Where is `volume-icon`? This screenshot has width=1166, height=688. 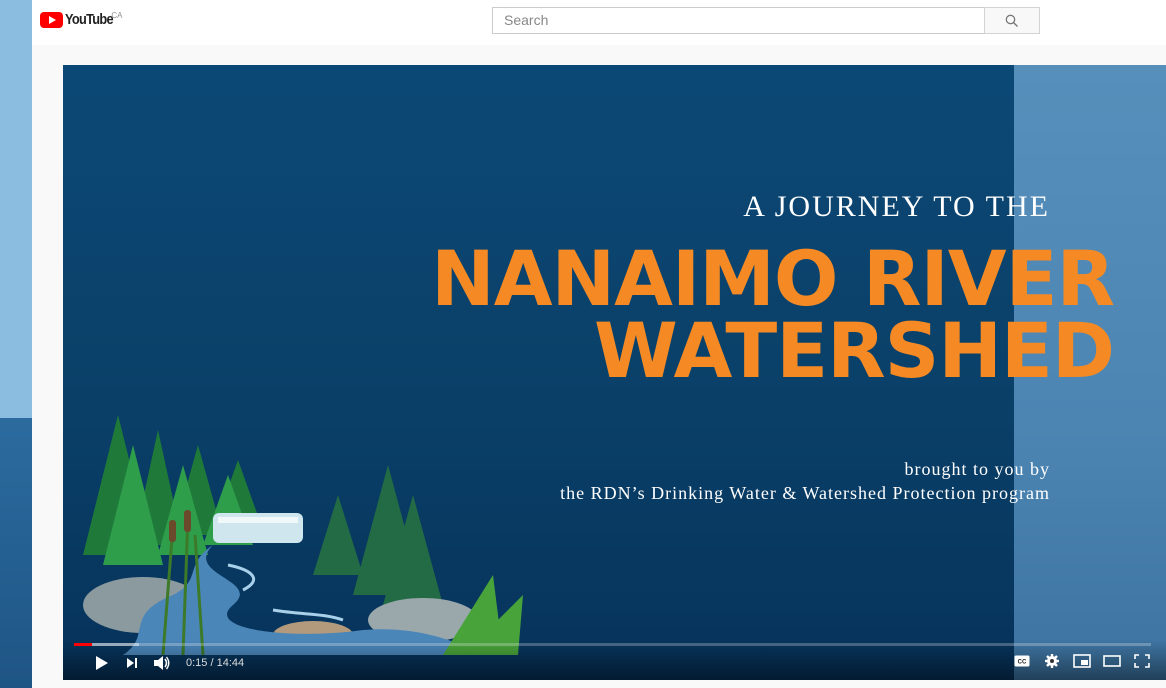
volume-icon is located at coordinates (162, 663).